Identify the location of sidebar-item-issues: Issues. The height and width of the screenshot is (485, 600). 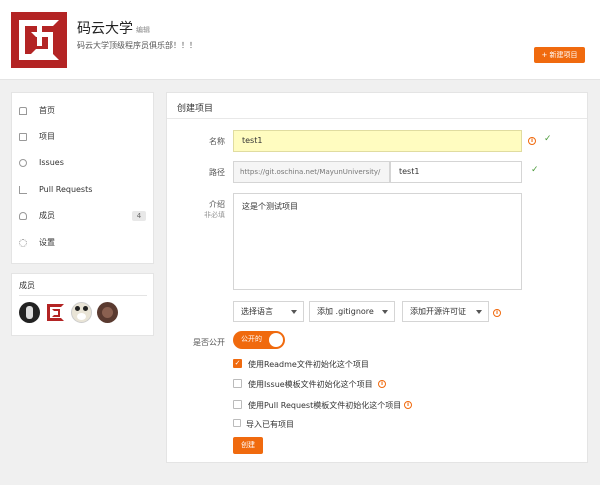
(82, 163).